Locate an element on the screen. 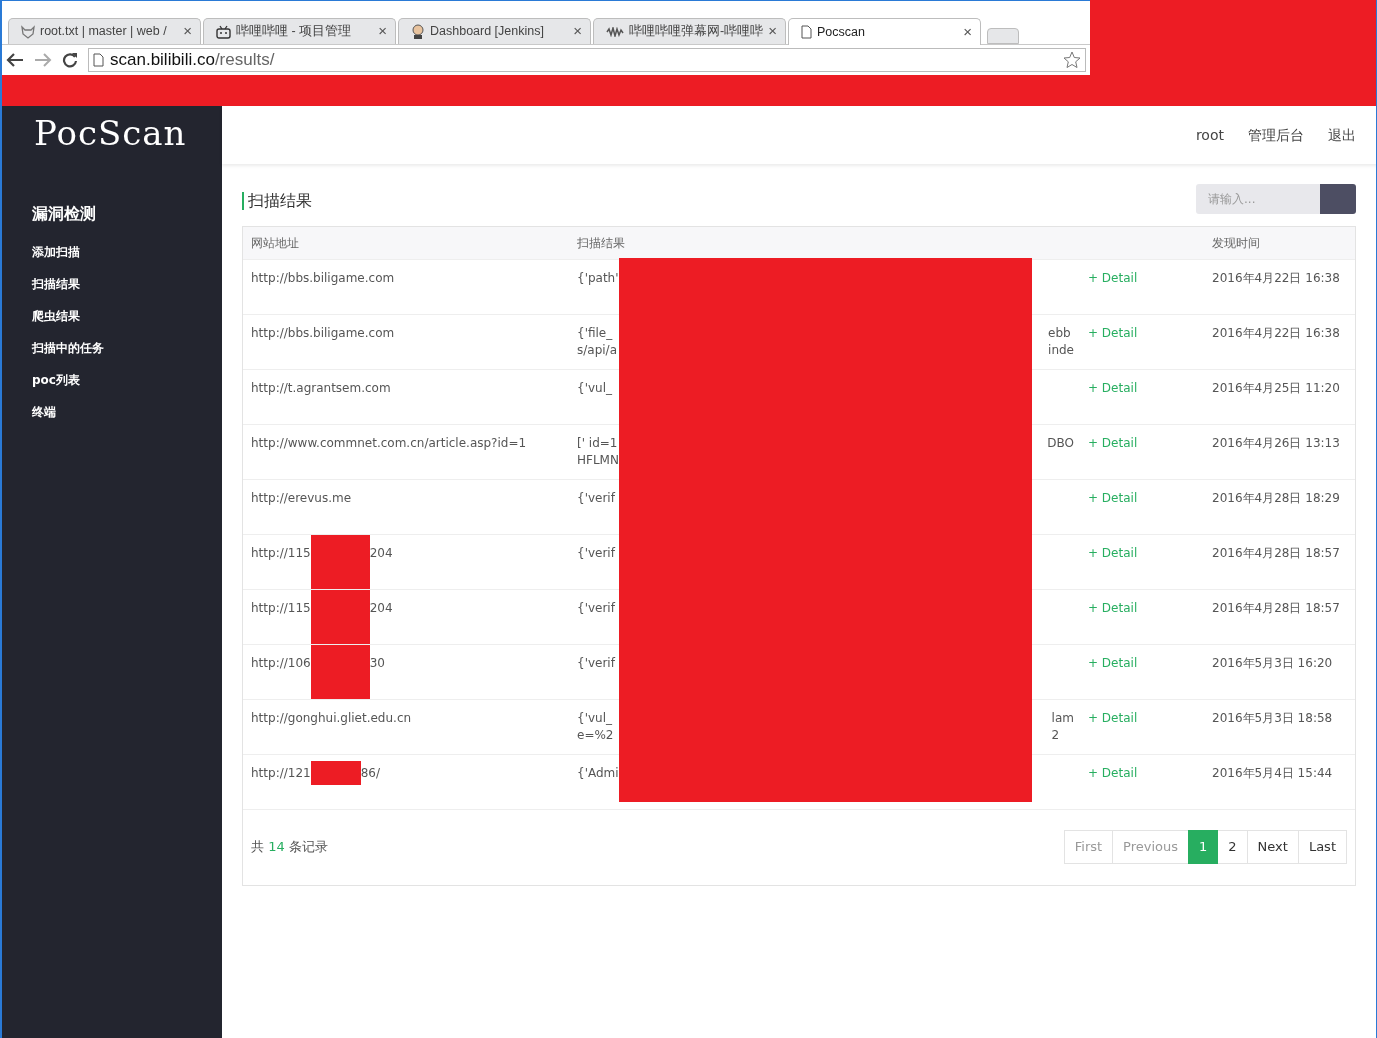 The width and height of the screenshot is (1377, 1038). forward-icon is located at coordinates (43, 60).